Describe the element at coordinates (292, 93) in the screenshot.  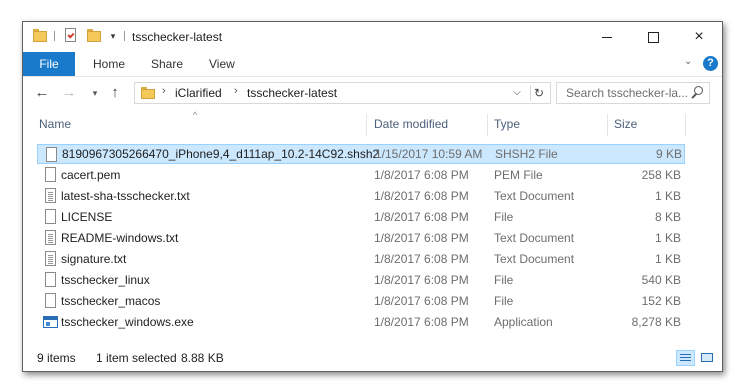
I see `breadcrumb-tsschecker-latest: tsschecker-latest` at that location.